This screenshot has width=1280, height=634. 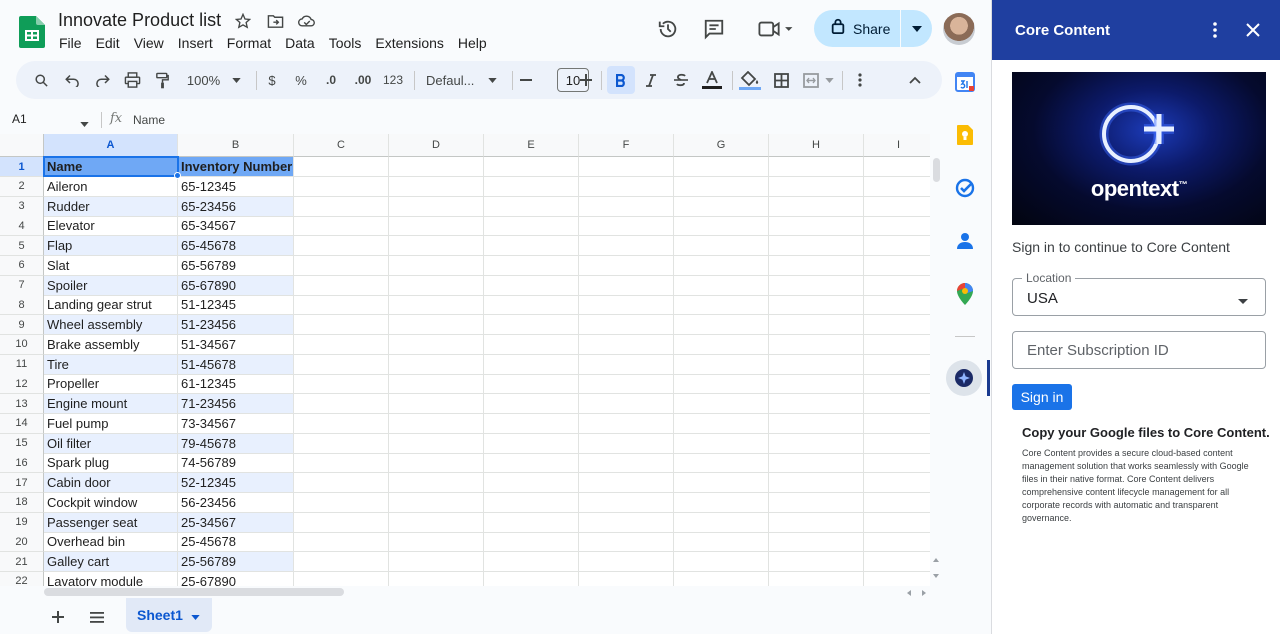 What do you see at coordinates (243, 21) in the screenshot?
I see `star-icon` at bounding box center [243, 21].